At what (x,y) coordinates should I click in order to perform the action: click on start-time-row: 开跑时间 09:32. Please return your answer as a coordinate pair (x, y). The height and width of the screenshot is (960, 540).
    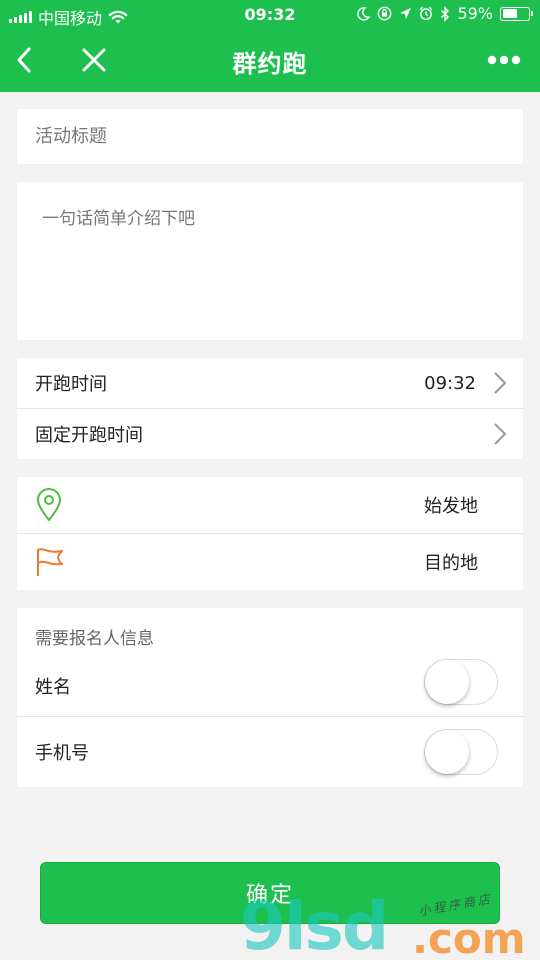
    Looking at the image, I should click on (270, 383).